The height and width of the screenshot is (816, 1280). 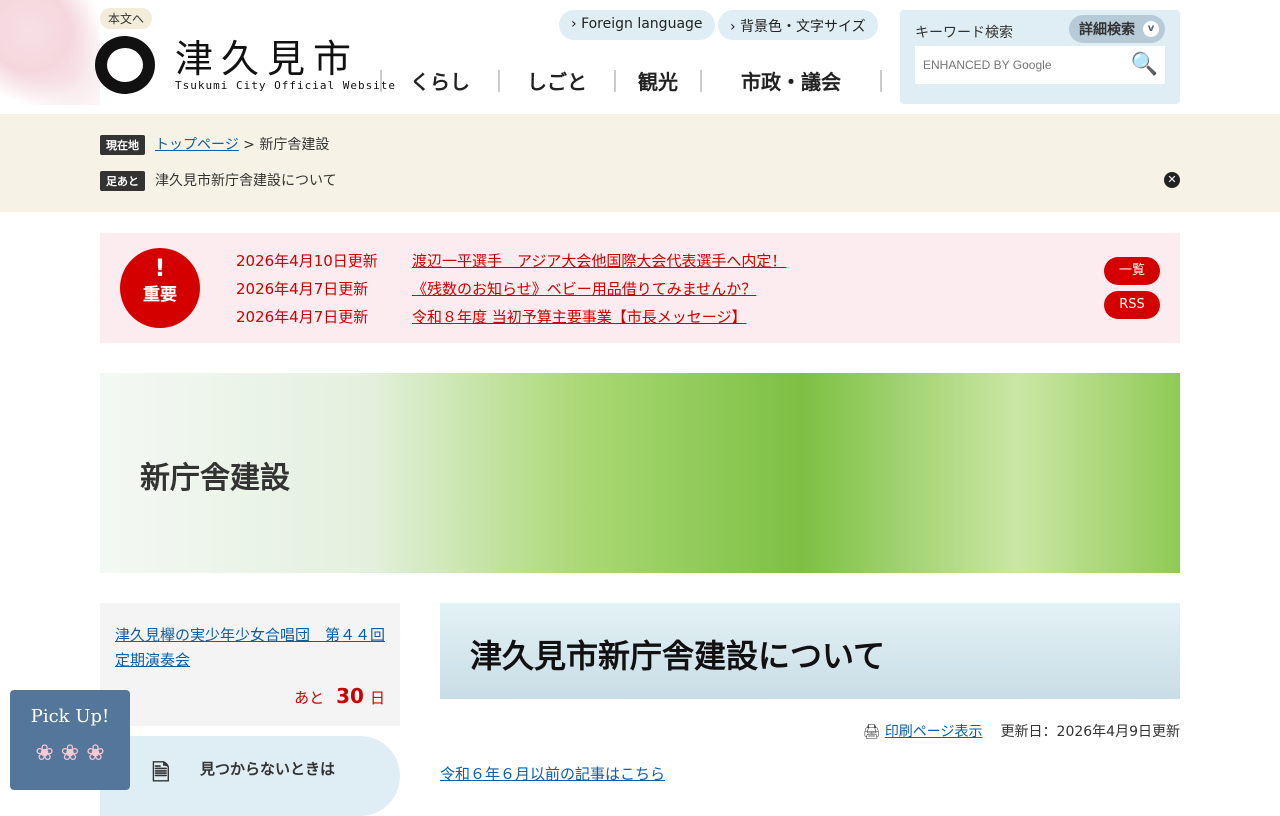 I want to click on accessibility-button: › 背景色・文字サイズ, so click(x=798, y=25).